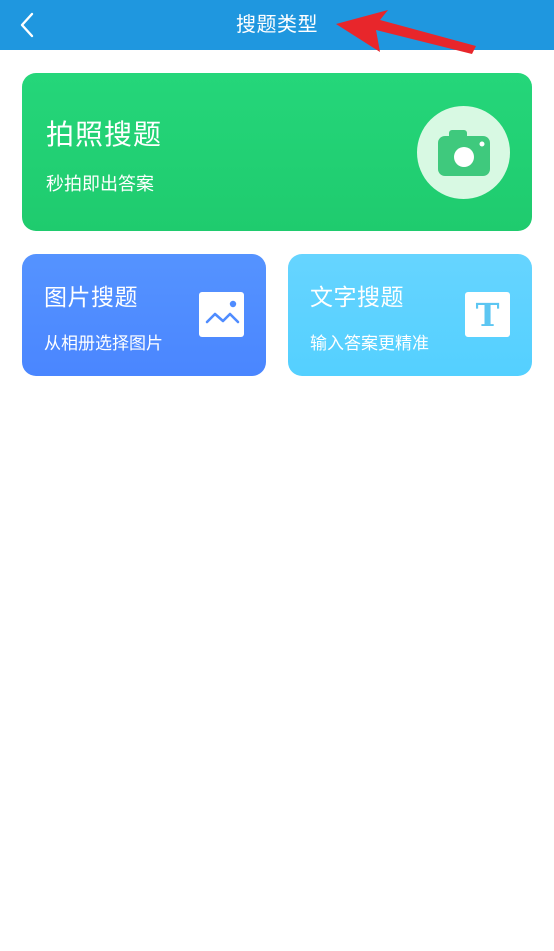 Image resolution: width=554 pixels, height=951 pixels. I want to click on camera-icon, so click(463, 152).